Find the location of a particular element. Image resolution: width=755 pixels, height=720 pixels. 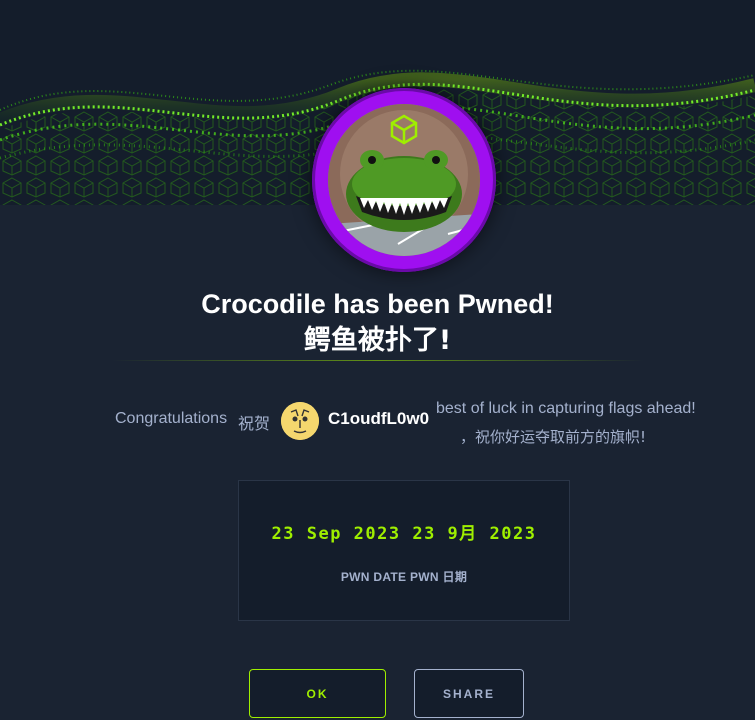

pwned-title-zh: 鳄鱼被扑了! is located at coordinates (377, 340).